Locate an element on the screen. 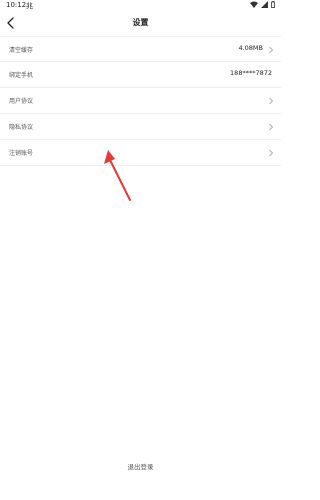 This screenshot has height=500, width=320. privacy-policy-item: 隐私协议 is located at coordinates (140, 127).